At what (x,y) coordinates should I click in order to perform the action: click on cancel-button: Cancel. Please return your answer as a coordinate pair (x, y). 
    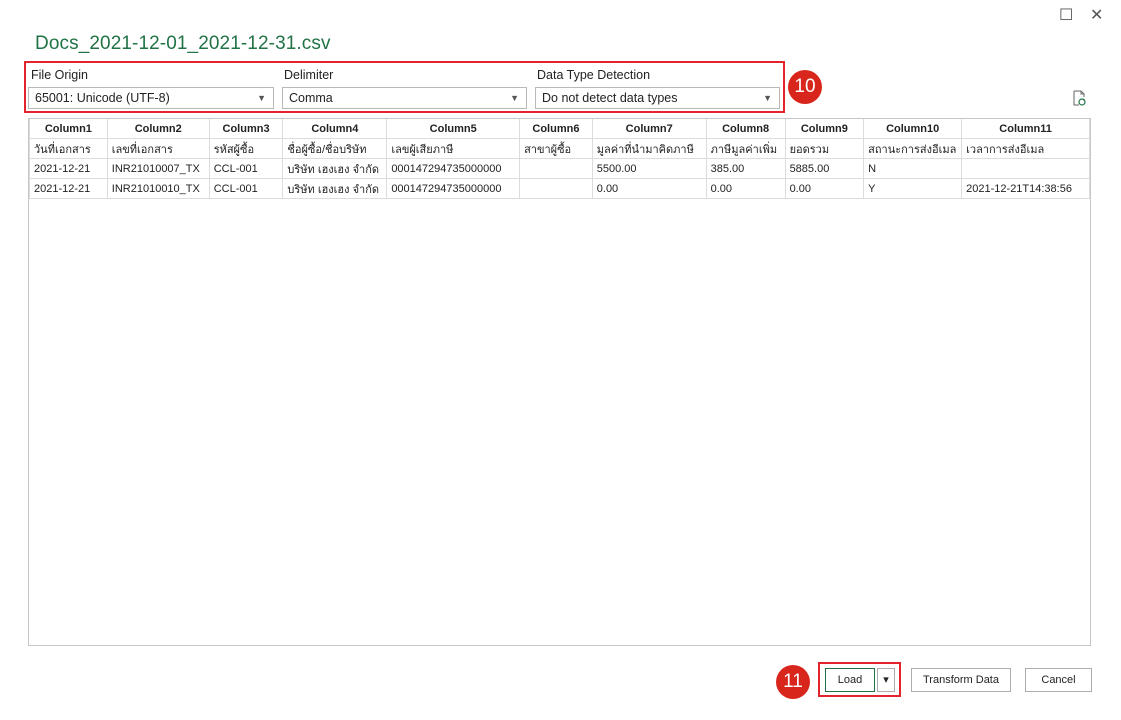
    Looking at the image, I should click on (1058, 680).